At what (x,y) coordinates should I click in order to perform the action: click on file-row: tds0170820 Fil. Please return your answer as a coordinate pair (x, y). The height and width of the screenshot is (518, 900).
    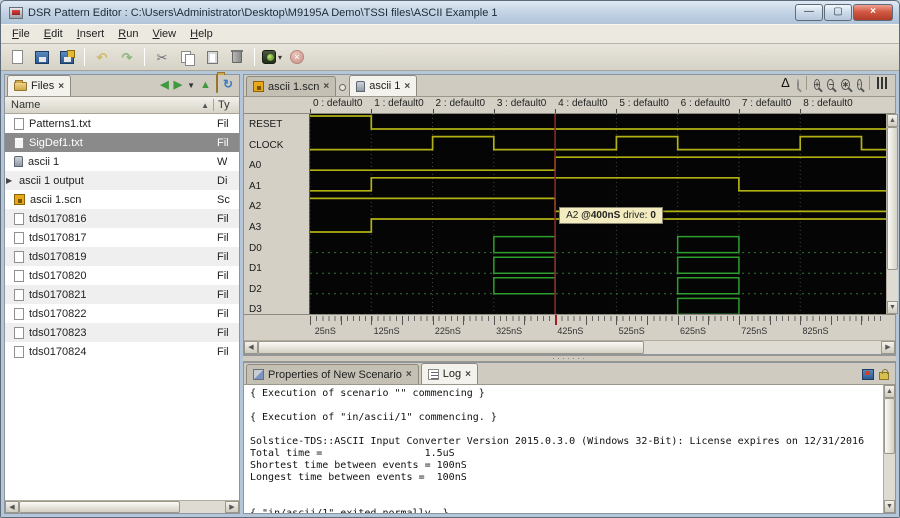
    Looking at the image, I should click on (122, 275).